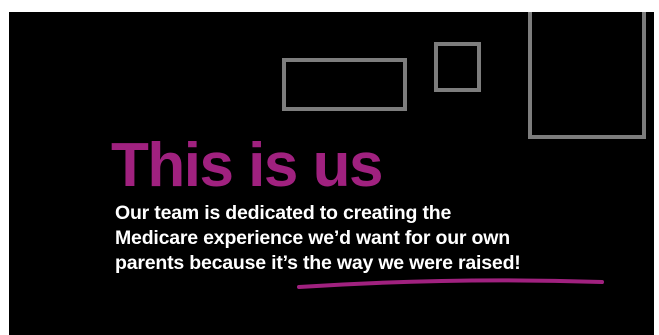  Describe the element at coordinates (457, 67) in the screenshot. I see `decorative-frame-small` at that location.